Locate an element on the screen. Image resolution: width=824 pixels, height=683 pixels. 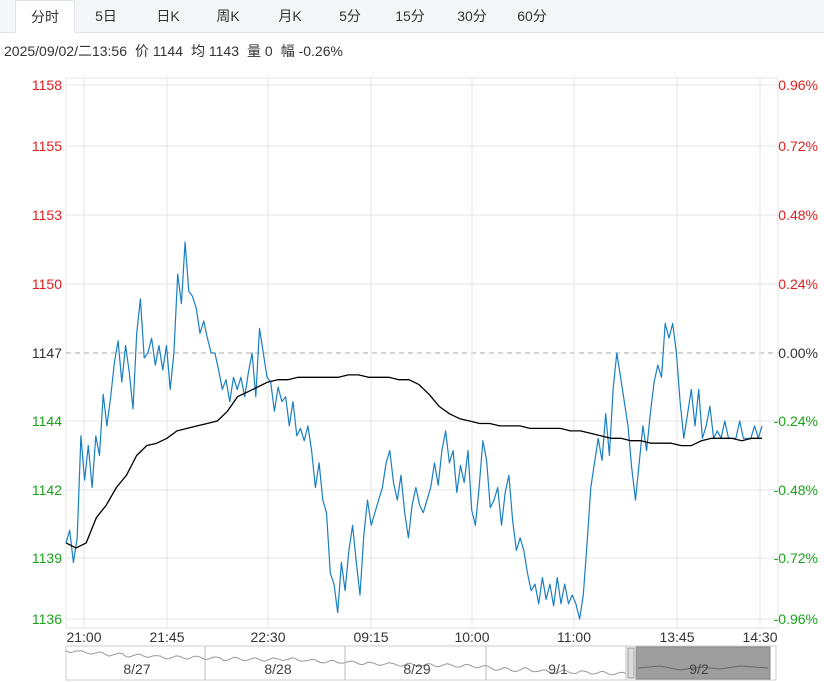
y-tick-label-right: 0.00% is located at coordinates (798, 353).